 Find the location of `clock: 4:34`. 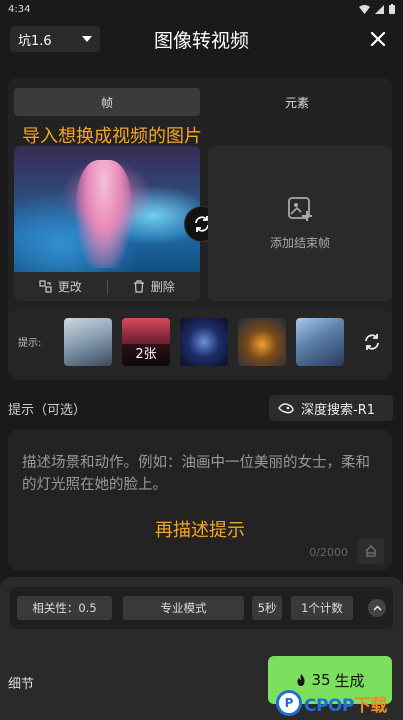

clock: 4:34 is located at coordinates (19, 9).